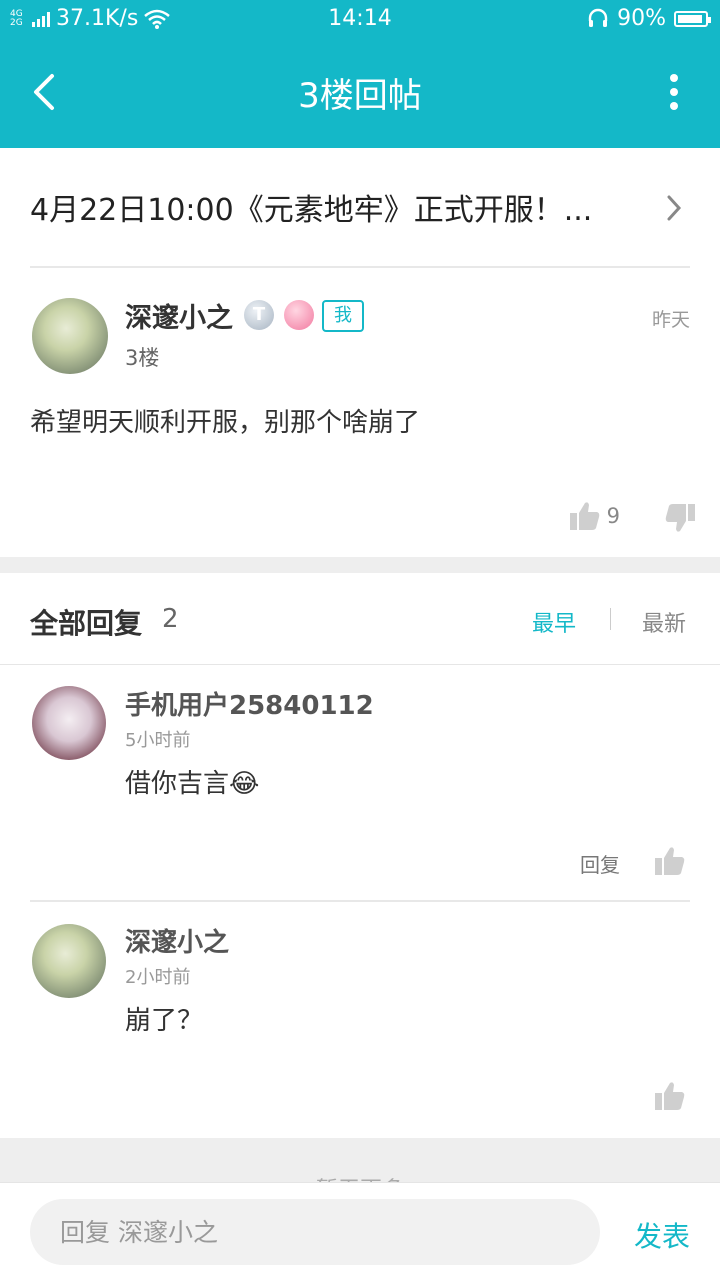 This screenshot has width=720, height=1281. I want to click on replies-title: 全部回复, so click(86, 623).